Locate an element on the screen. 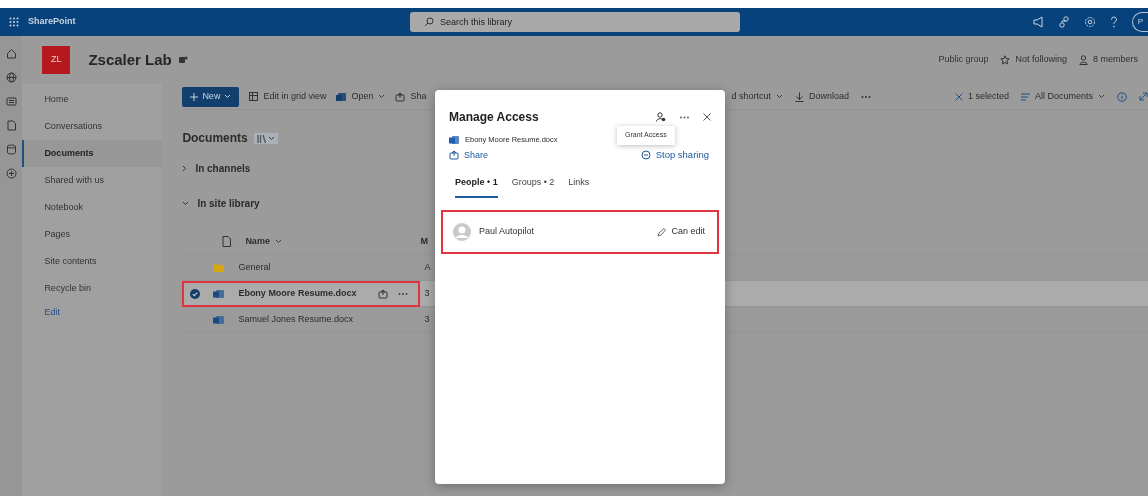 The width and height of the screenshot is (1148, 496). table-cell-text: A is located at coordinates (427, 267).